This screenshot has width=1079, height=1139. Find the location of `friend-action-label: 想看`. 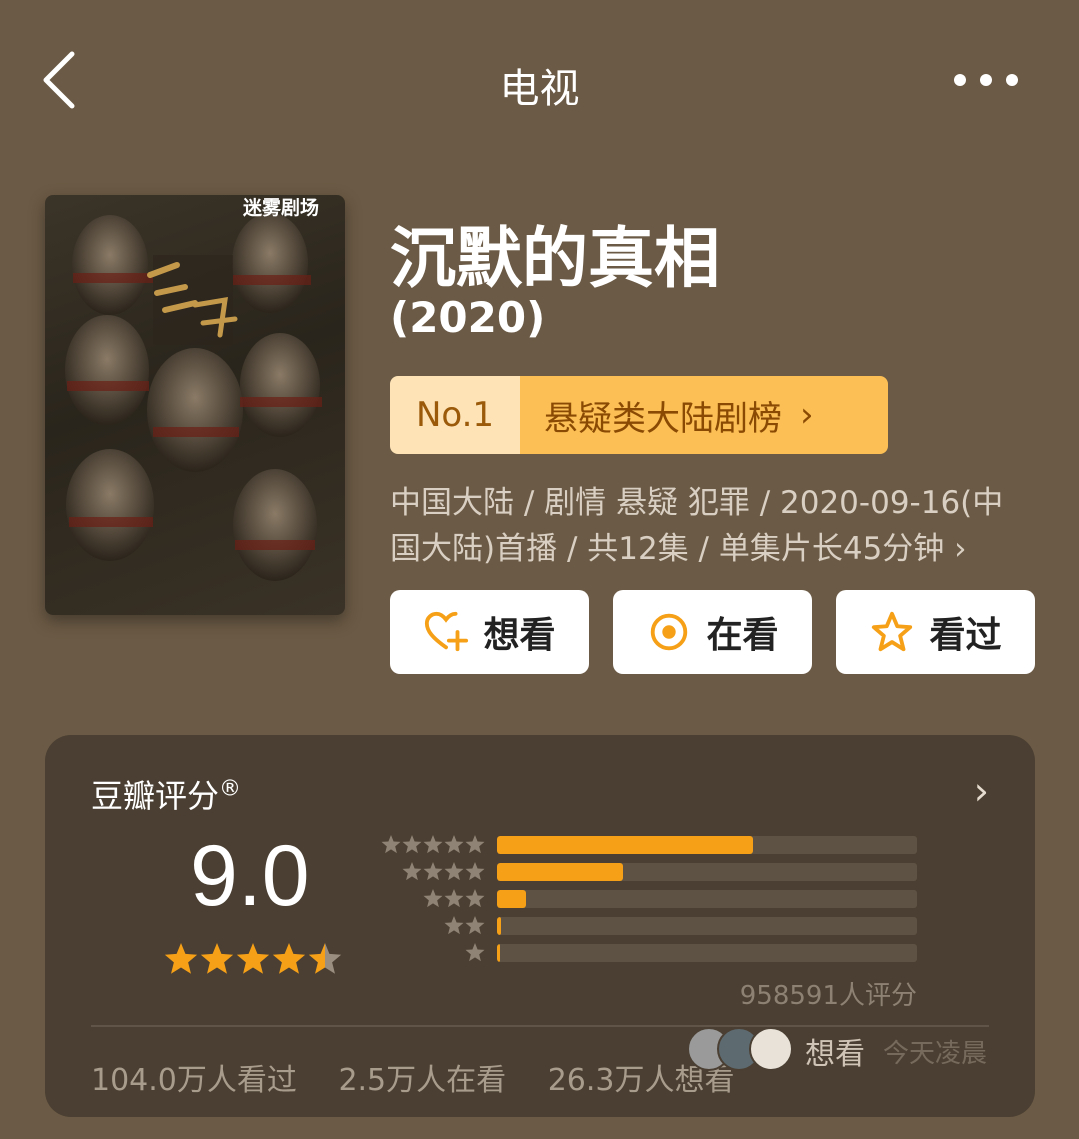

friend-action-label: 想看 is located at coordinates (835, 1054).